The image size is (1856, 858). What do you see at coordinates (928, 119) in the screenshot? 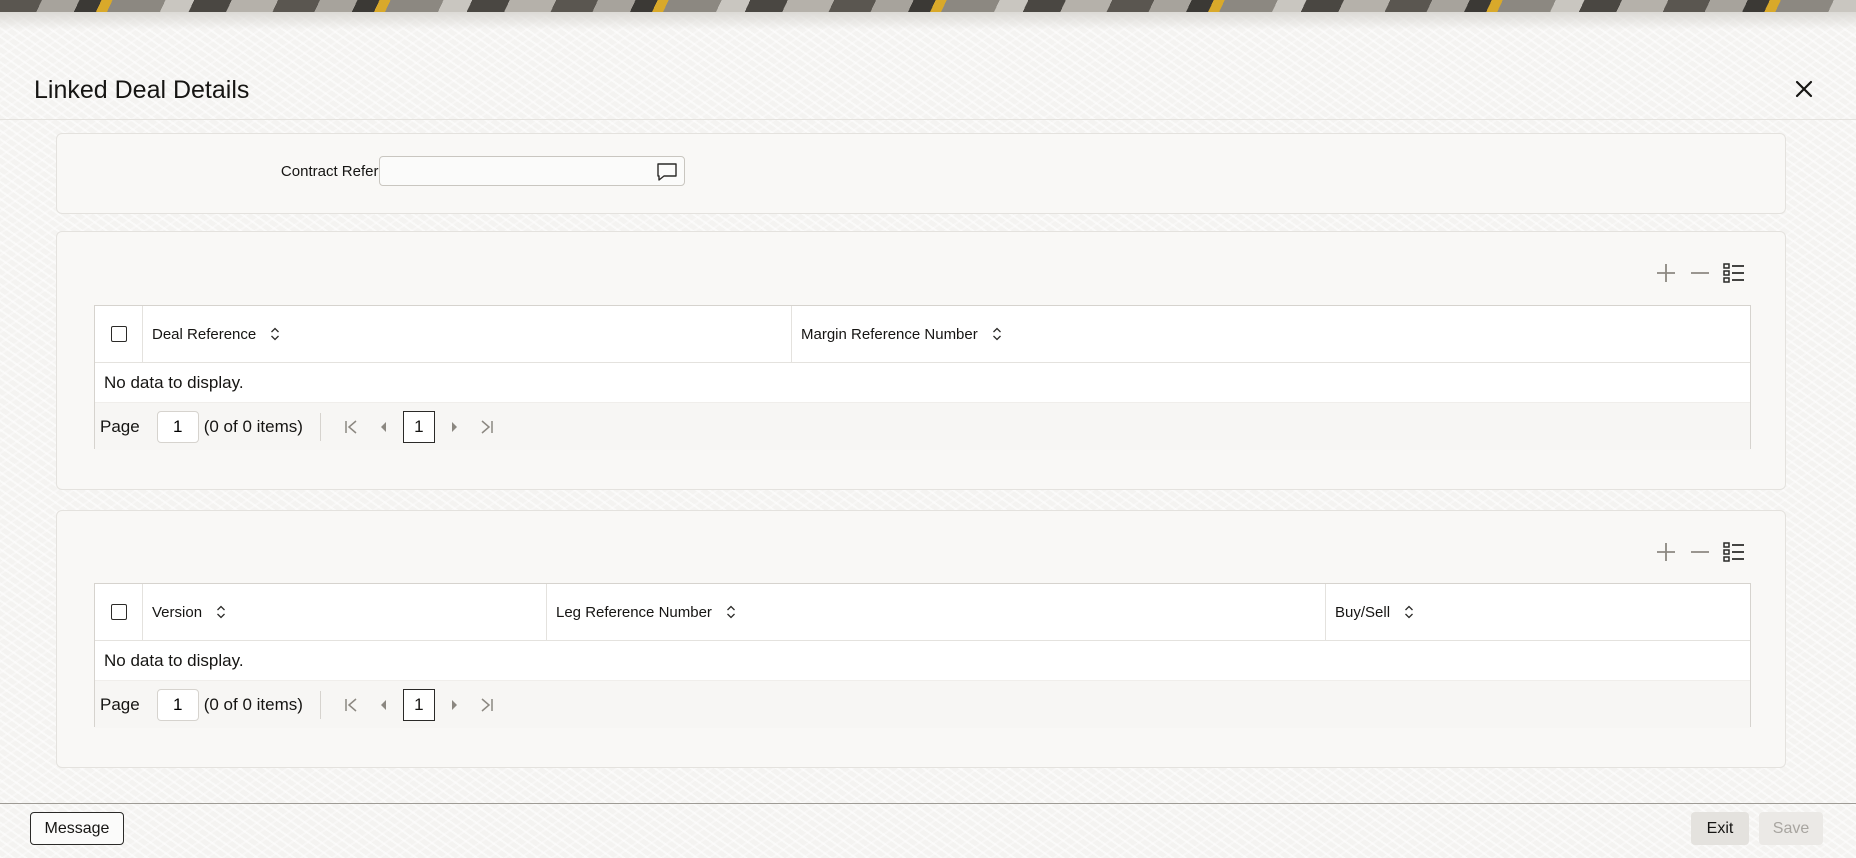
I see `title-divider` at bounding box center [928, 119].